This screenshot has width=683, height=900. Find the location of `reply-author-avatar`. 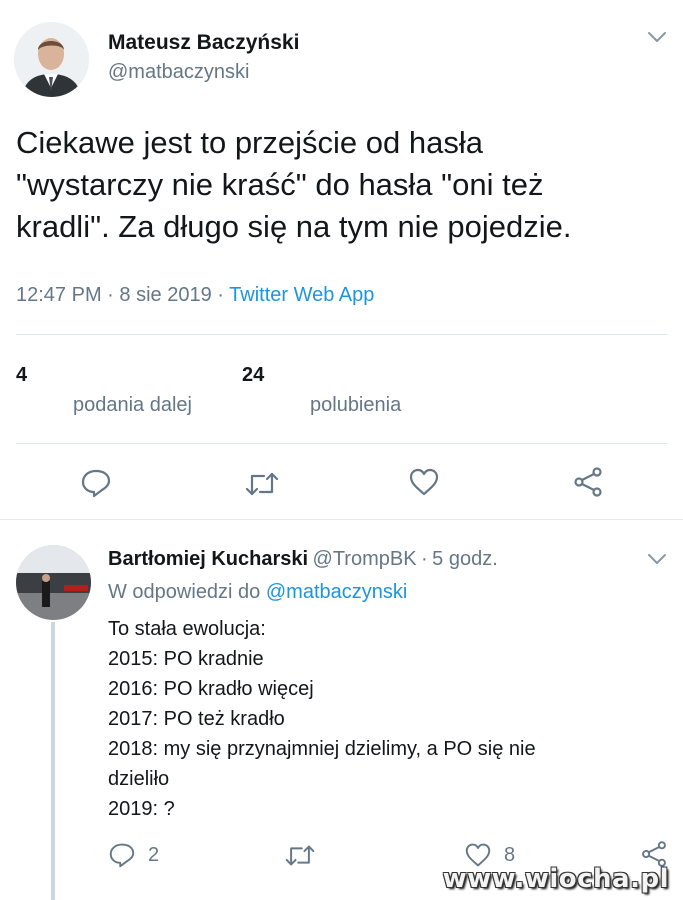

reply-author-avatar is located at coordinates (53, 582).